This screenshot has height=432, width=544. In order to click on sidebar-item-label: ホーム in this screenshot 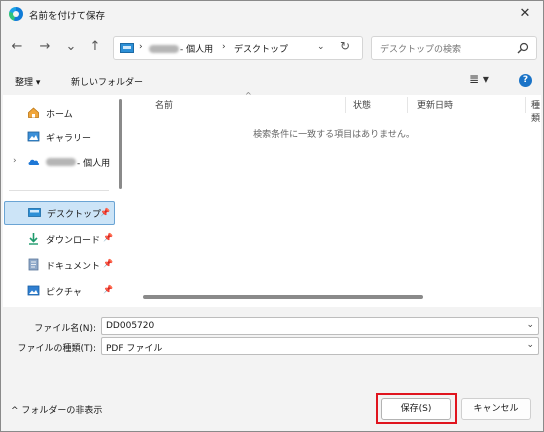, I will do `click(59, 115)`.